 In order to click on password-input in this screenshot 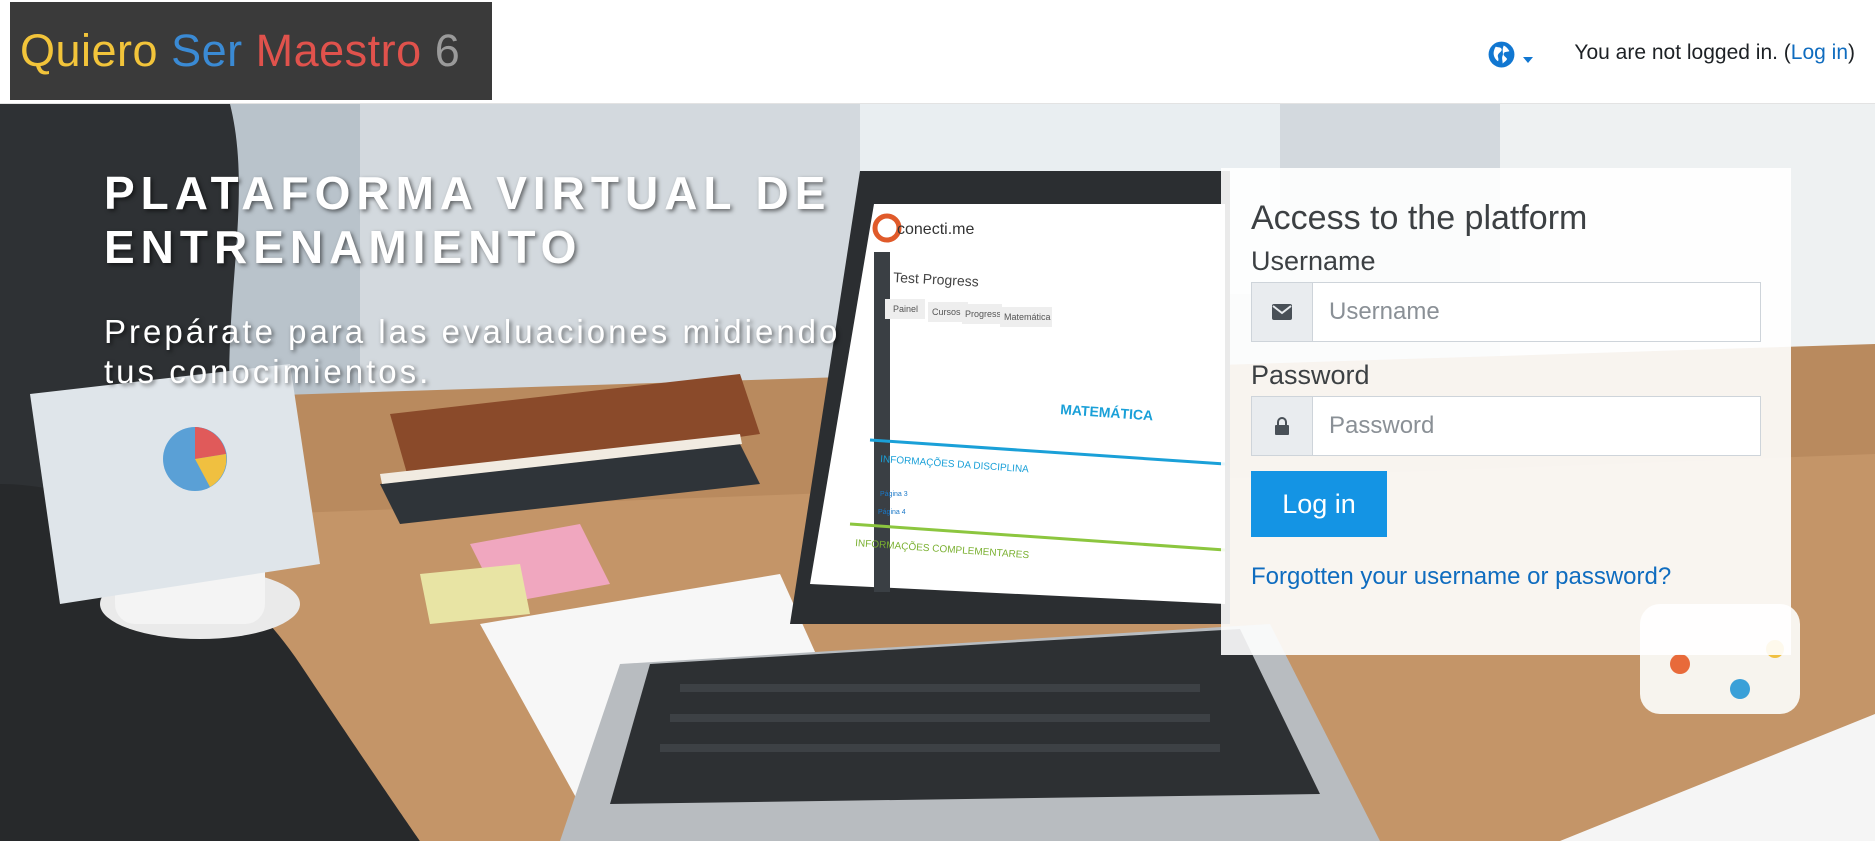, I will do `click(1536, 426)`.